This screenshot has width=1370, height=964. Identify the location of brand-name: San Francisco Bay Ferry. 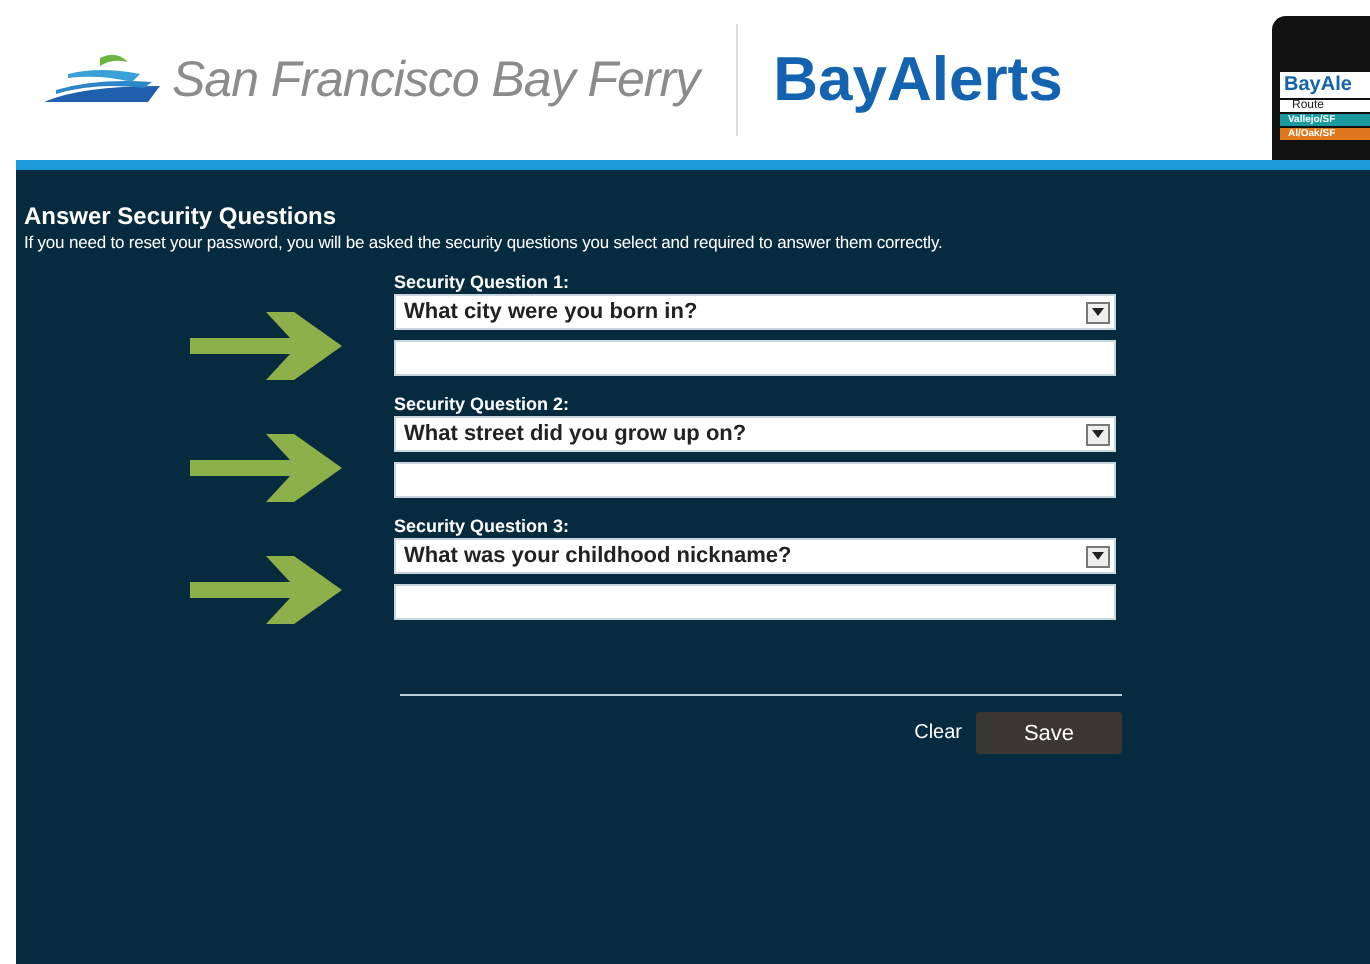
(436, 80).